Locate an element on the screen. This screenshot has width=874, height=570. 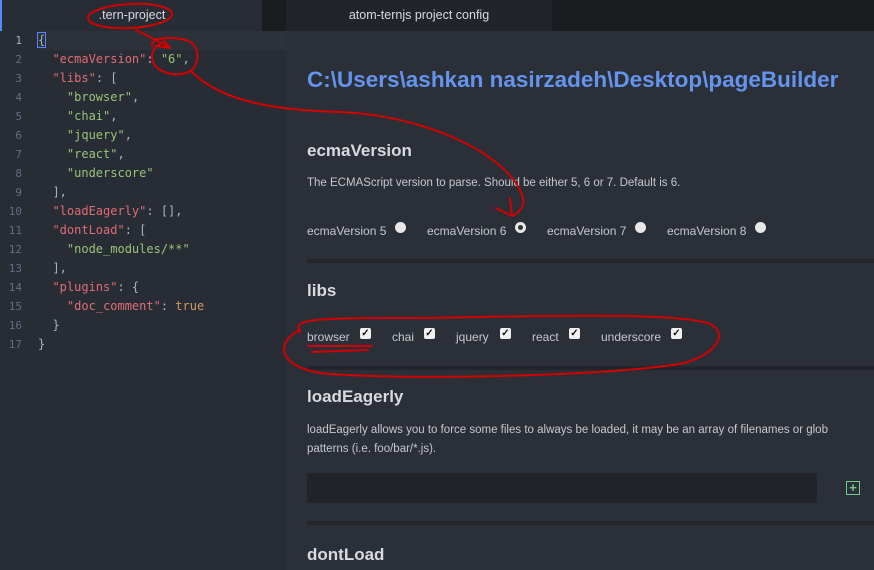
line-number: 9 is located at coordinates (18, 192).